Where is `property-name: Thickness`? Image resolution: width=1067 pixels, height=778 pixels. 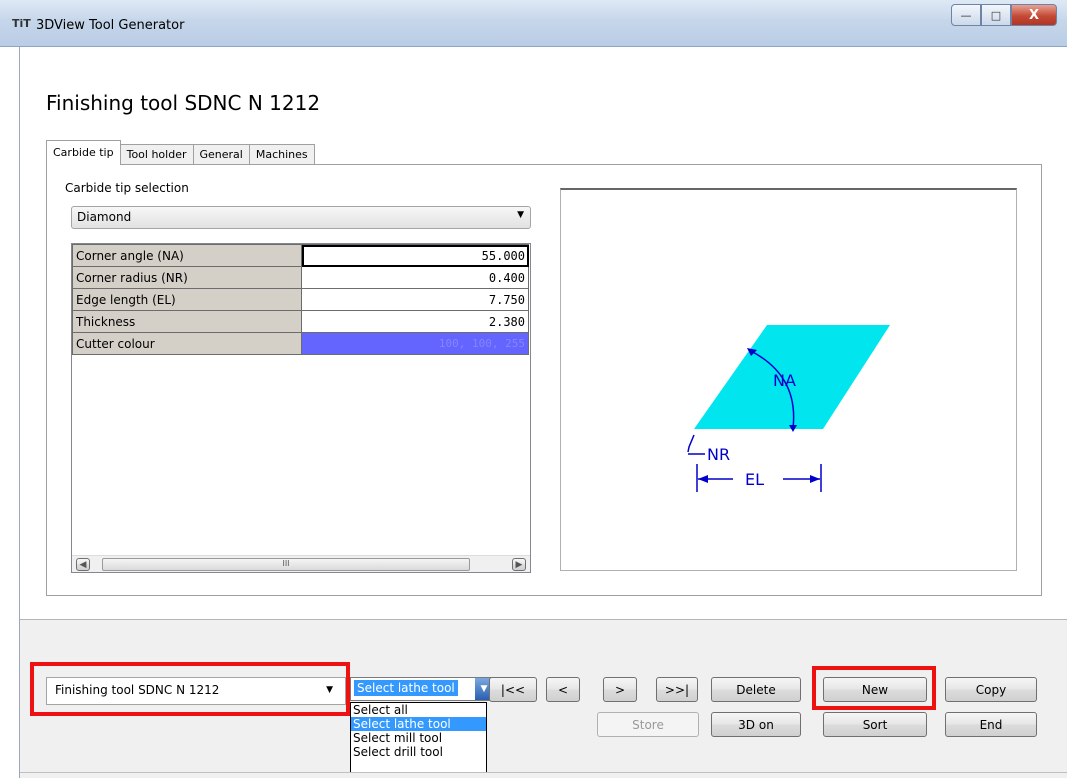 property-name: Thickness is located at coordinates (187, 321).